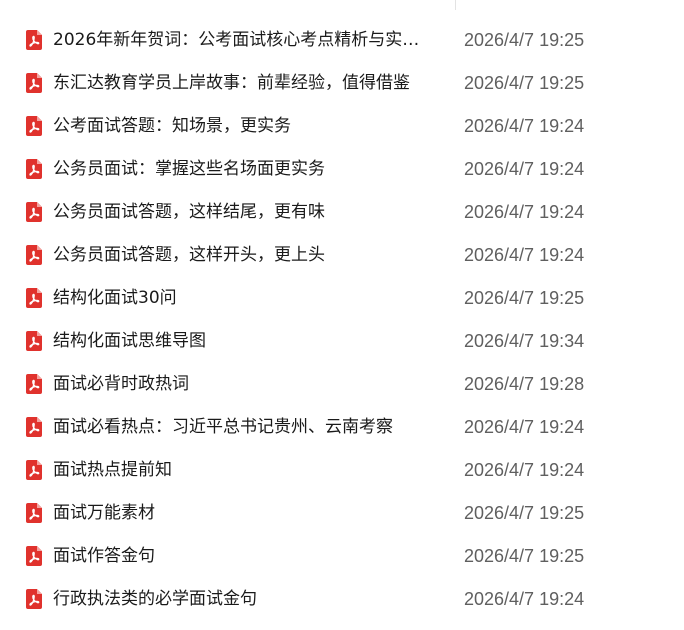 The width and height of the screenshot is (684, 630). What do you see at coordinates (342, 297) in the screenshot?
I see `file-row: 结构化面试30问 2026/4/7 19:25` at bounding box center [342, 297].